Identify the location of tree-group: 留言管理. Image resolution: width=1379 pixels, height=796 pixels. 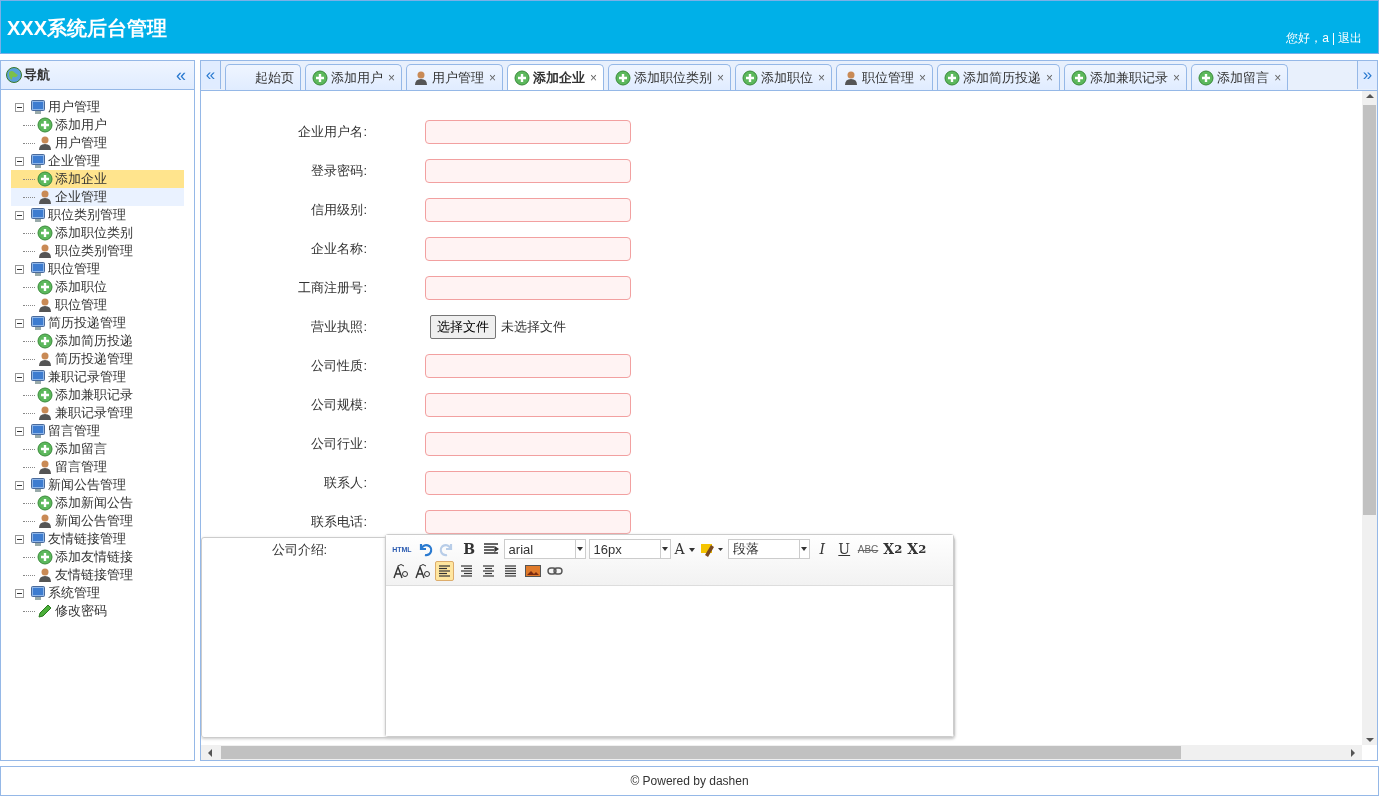
(74, 431).